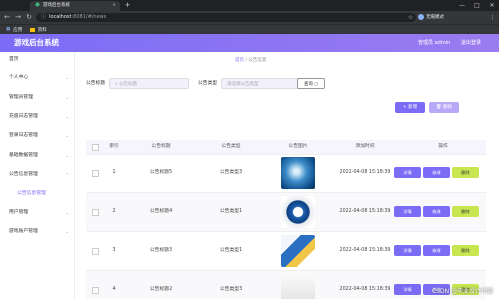 This screenshot has width=499, height=299. I want to click on chevron-up-icon: ⌃, so click(67, 174).